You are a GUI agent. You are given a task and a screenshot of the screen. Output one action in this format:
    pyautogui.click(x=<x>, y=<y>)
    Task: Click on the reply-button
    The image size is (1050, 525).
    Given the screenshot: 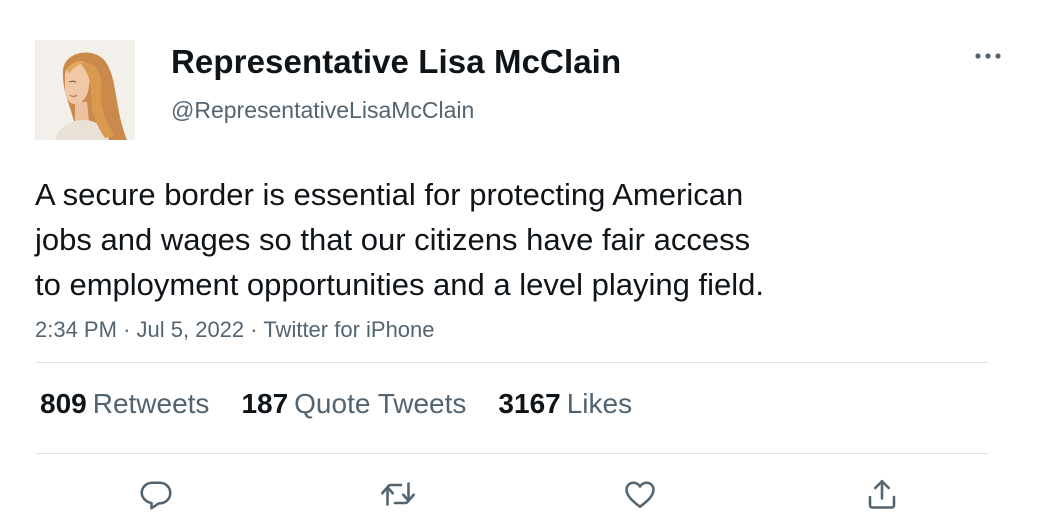 What is the action you would take?
    pyautogui.click(x=156, y=494)
    